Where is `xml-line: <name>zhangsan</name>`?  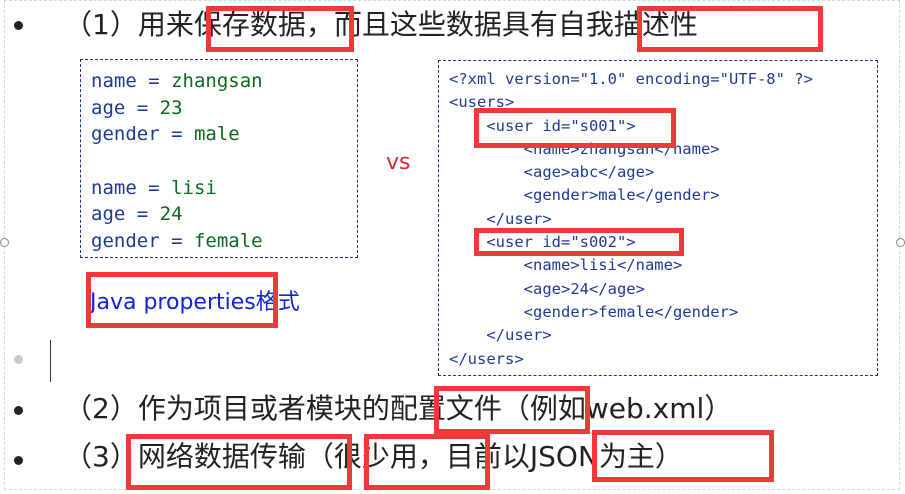
xml-line: <name>zhangsan</name> is located at coordinates (584, 148).